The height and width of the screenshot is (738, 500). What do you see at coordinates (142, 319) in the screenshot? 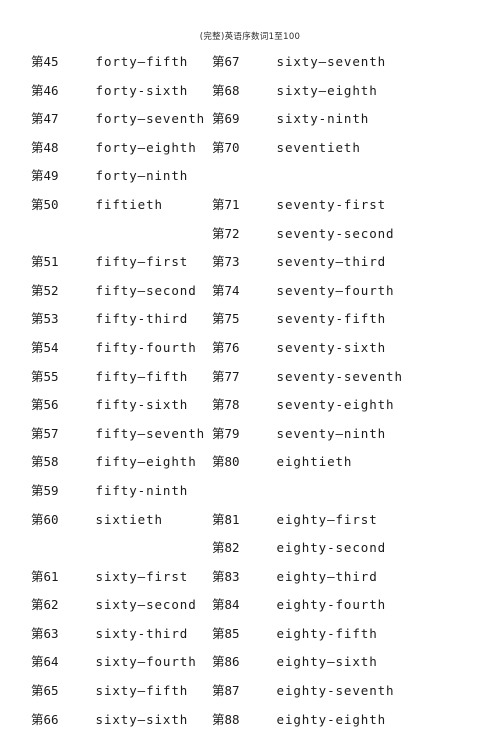
I see `ordinal-word: fifty-third` at bounding box center [142, 319].